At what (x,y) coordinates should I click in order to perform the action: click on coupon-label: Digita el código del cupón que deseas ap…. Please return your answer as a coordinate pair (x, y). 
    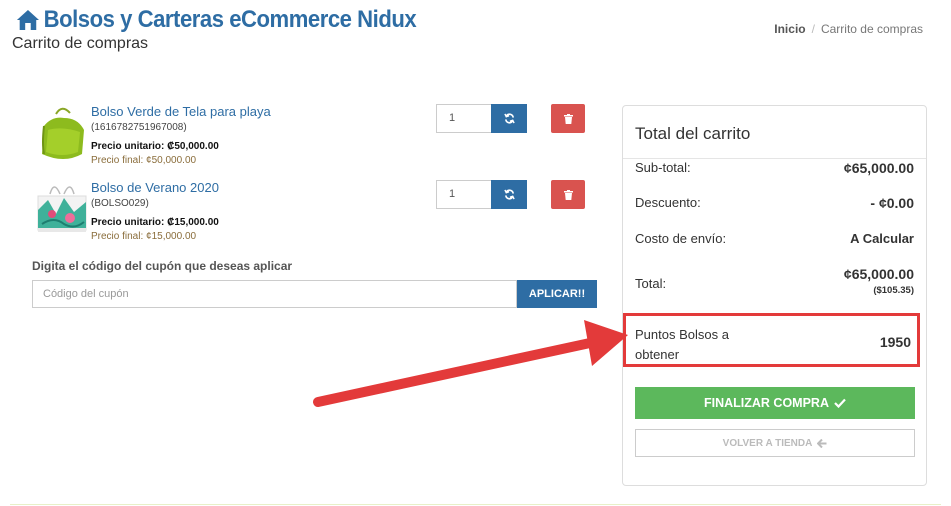
    Looking at the image, I should click on (162, 266).